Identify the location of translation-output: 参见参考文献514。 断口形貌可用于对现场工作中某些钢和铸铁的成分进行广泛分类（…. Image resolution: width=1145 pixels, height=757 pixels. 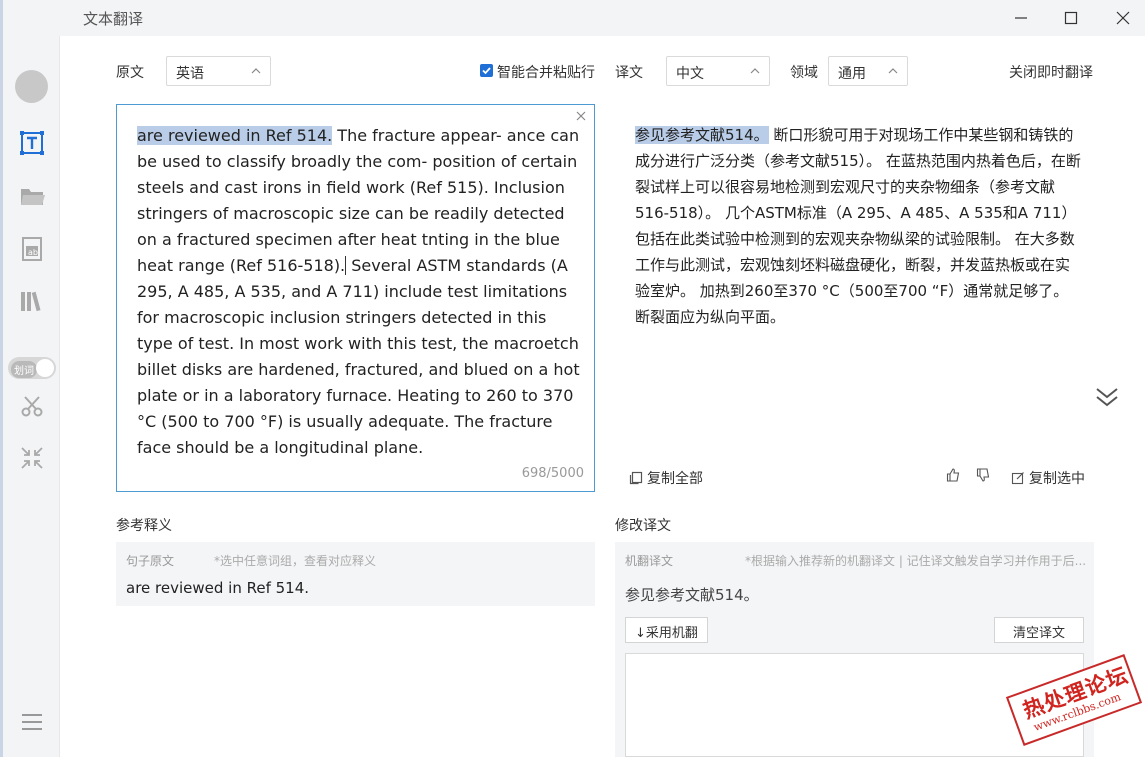
(859, 226).